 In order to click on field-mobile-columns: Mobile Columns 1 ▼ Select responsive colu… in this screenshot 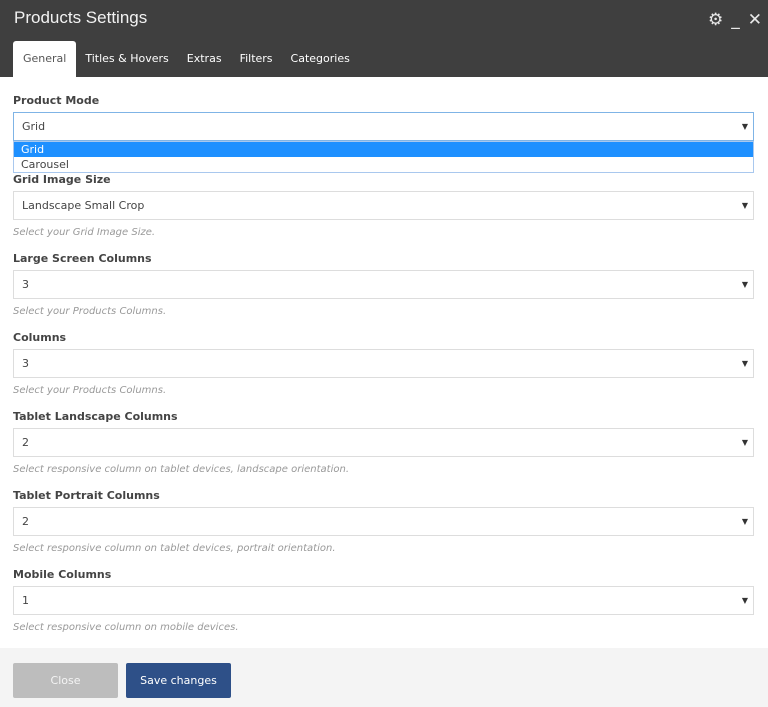, I will do `click(383, 605)`.